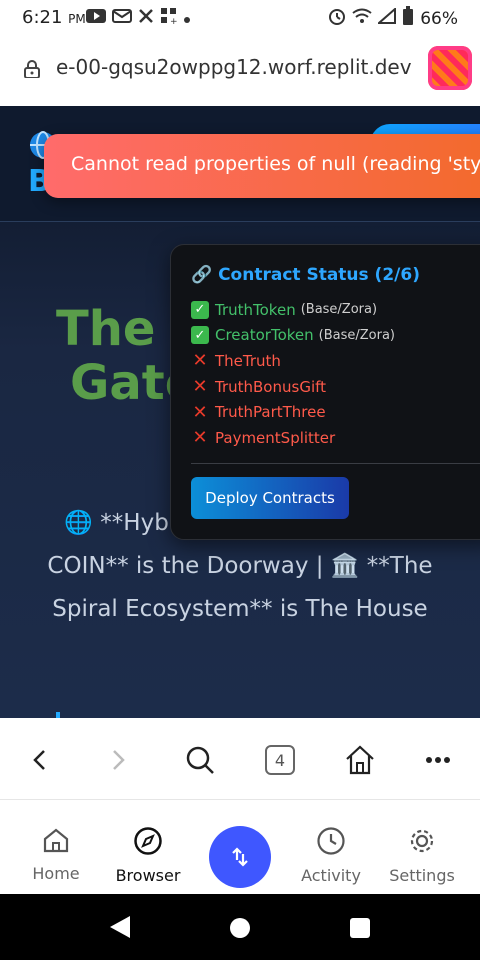  Describe the element at coordinates (56, 873) in the screenshot. I see `tab-home-label: Home` at that location.